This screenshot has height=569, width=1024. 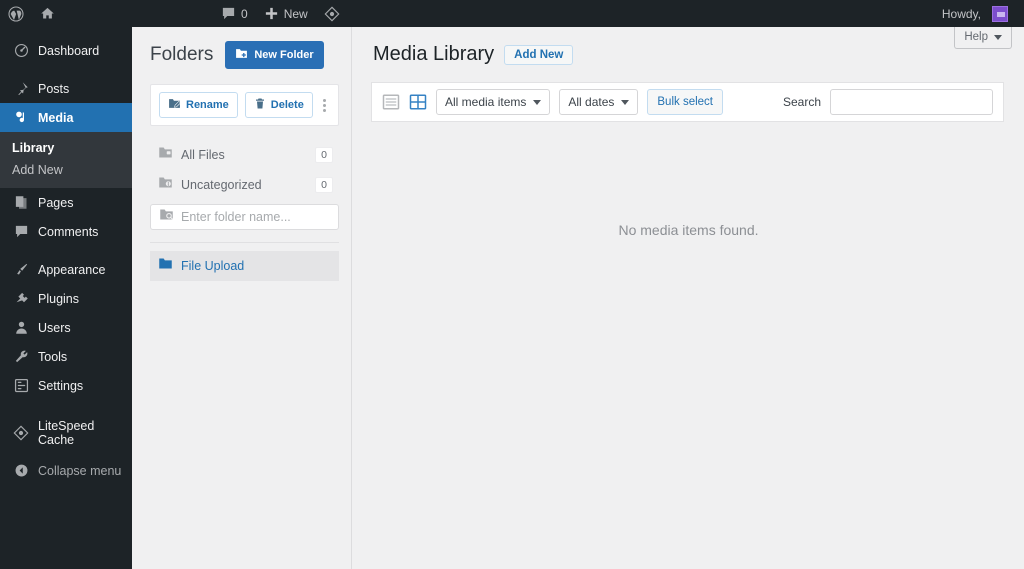 I want to click on page-header: Media Library Add New, so click(x=688, y=46).